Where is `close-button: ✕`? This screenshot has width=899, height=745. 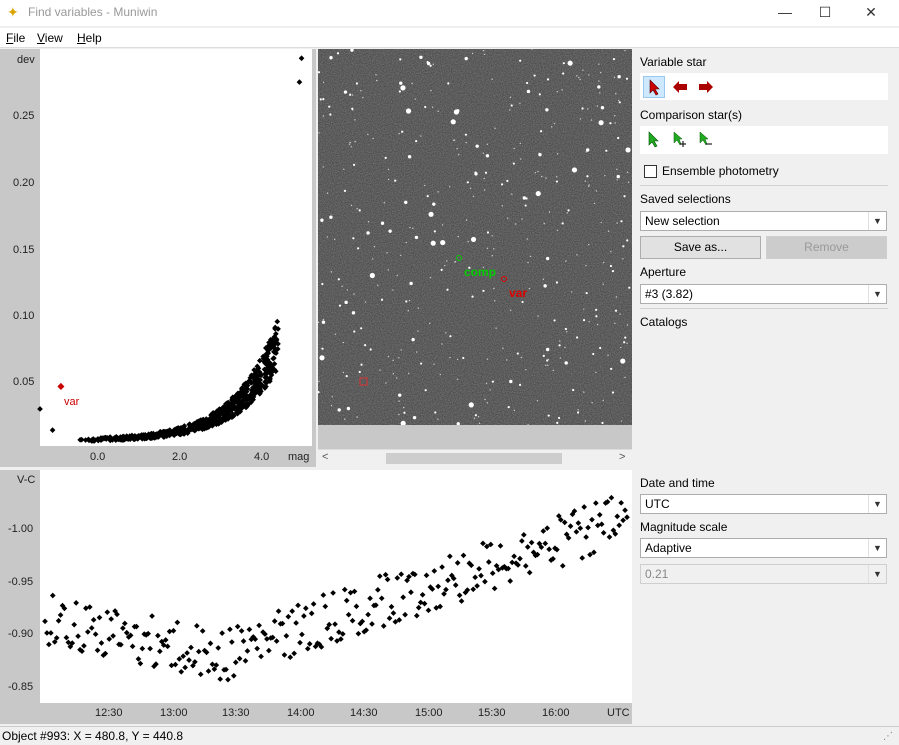 close-button: ✕ is located at coordinates (871, 13).